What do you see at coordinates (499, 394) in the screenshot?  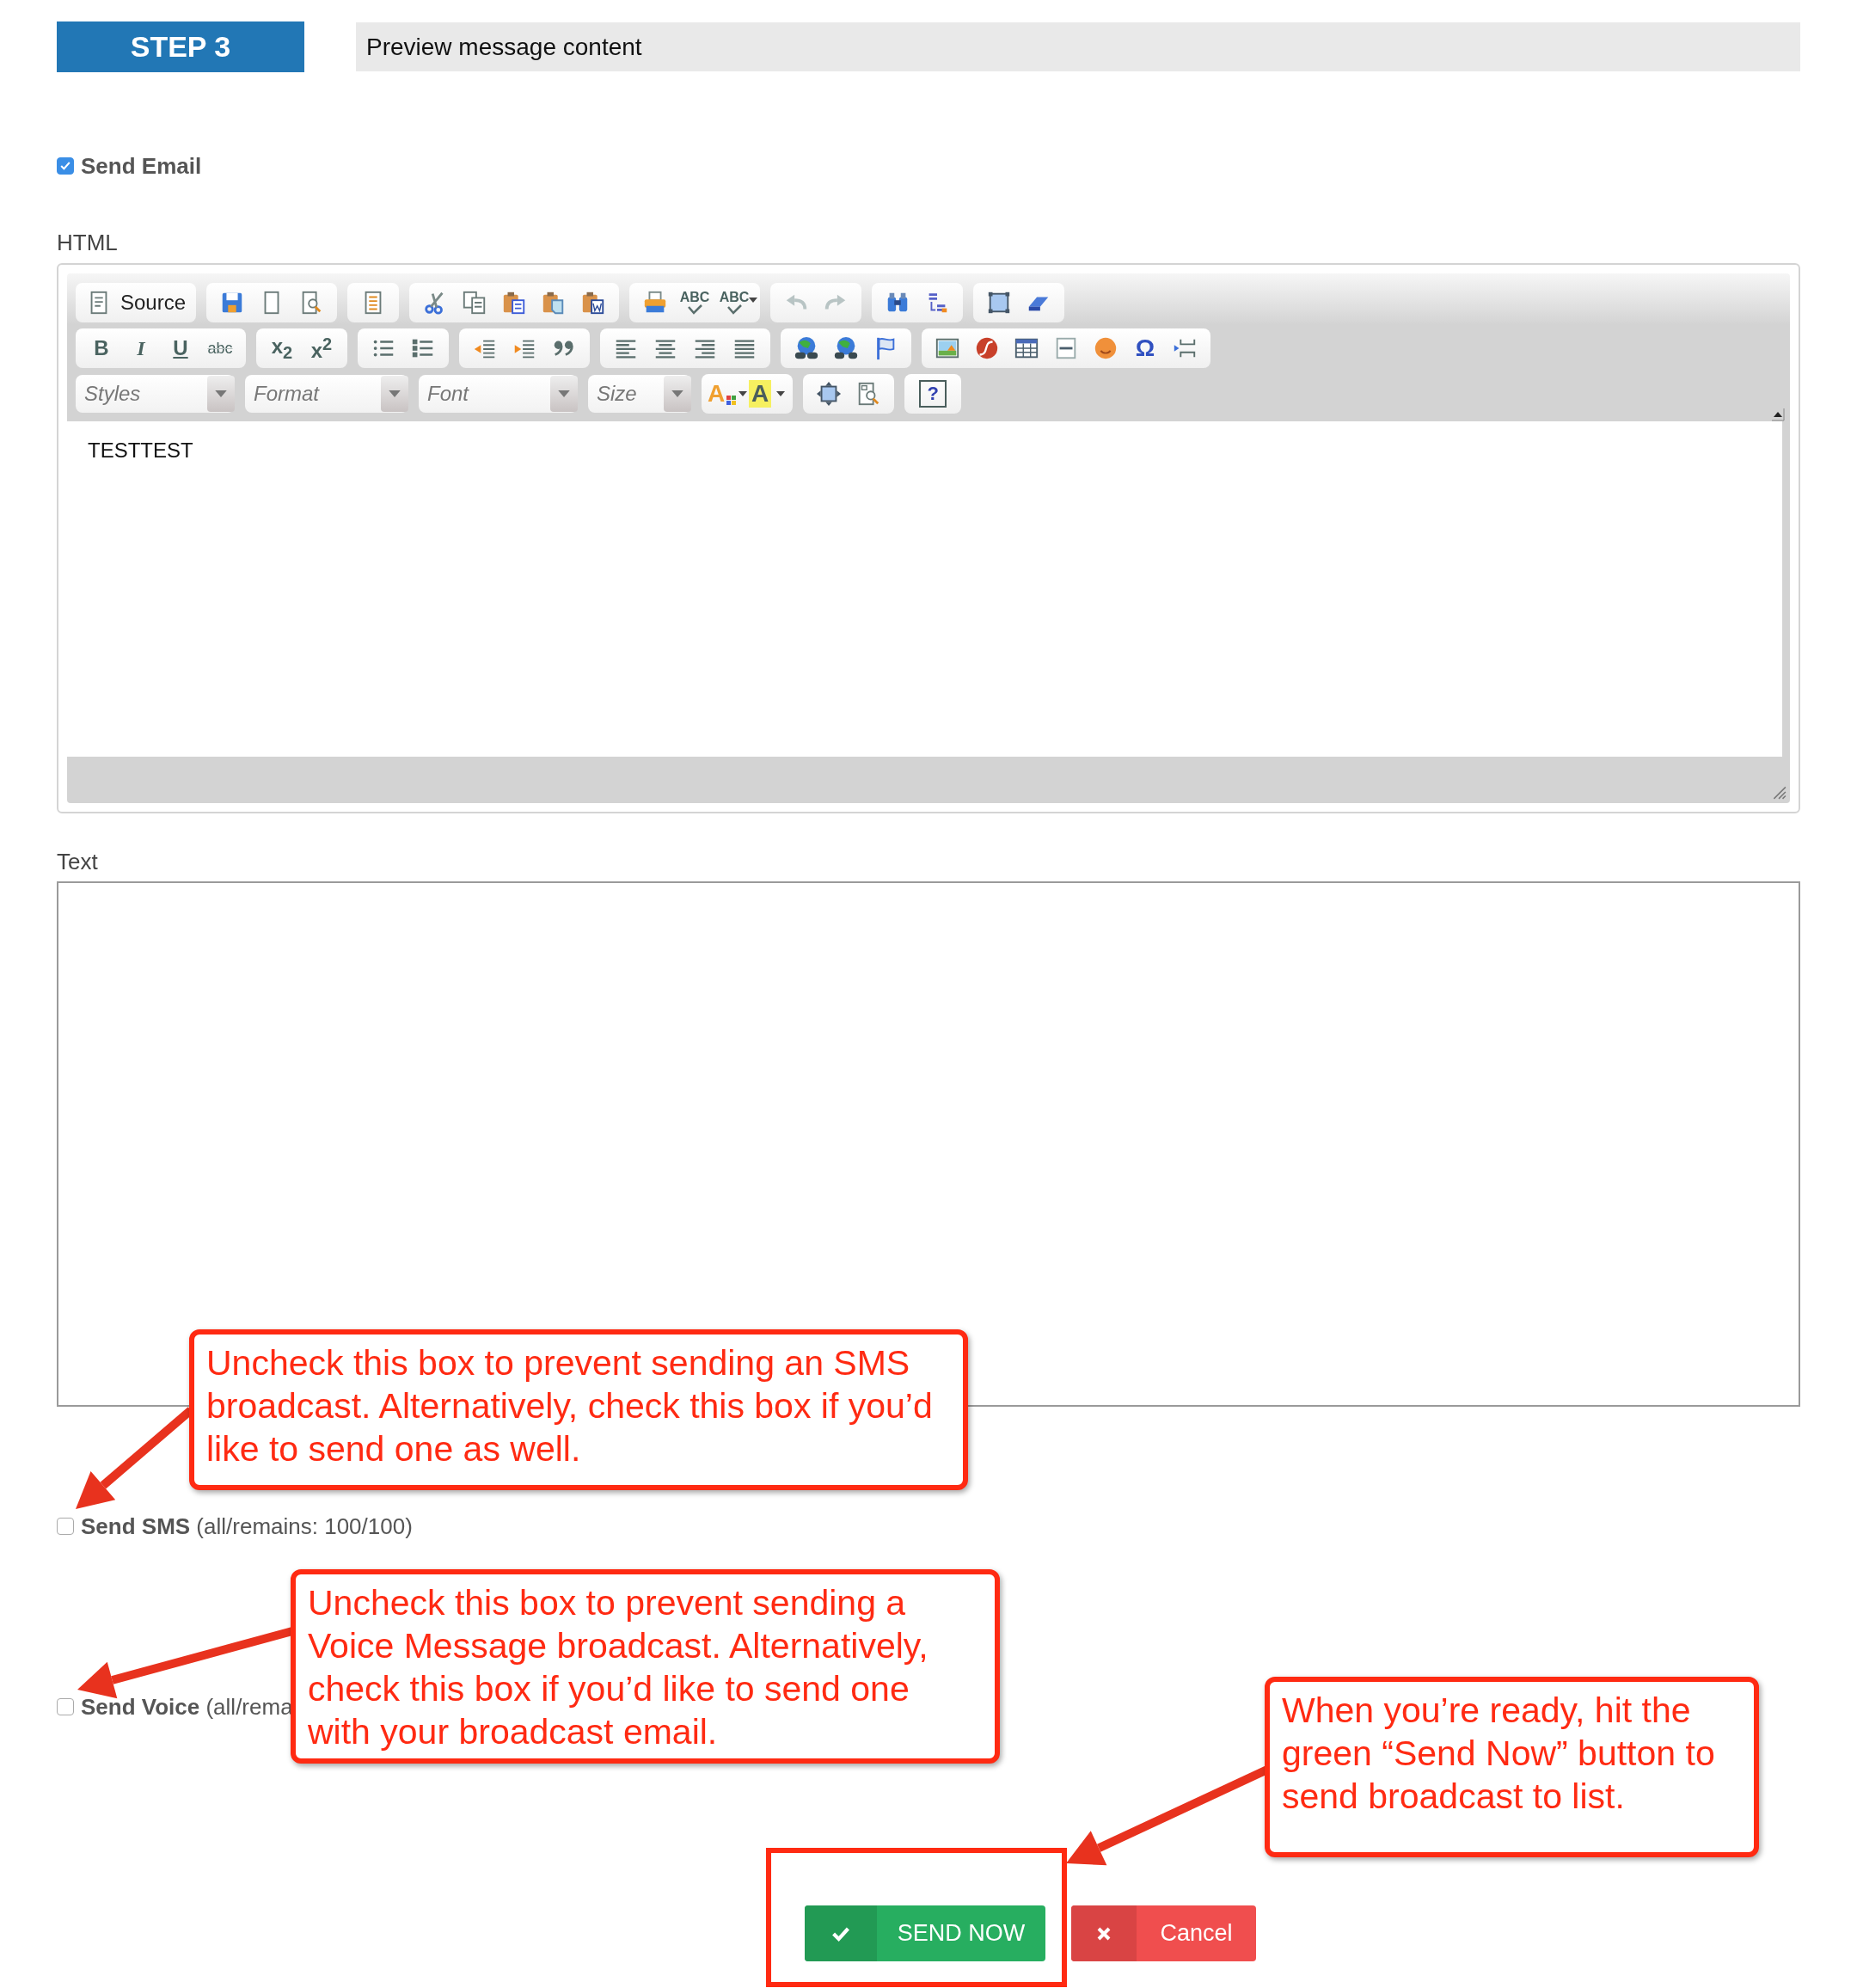 I see `dropdown: Font` at bounding box center [499, 394].